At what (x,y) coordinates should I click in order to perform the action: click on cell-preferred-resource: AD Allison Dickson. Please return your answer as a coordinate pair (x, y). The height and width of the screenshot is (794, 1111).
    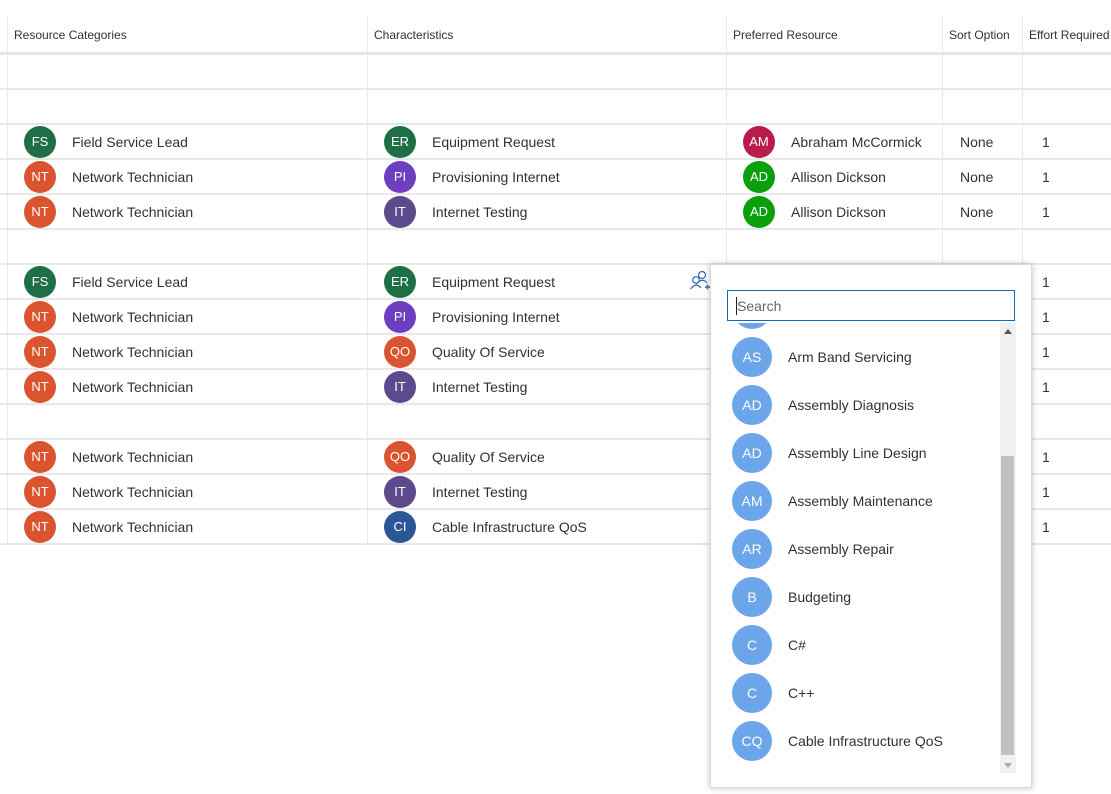
    Looking at the image, I should click on (835, 176).